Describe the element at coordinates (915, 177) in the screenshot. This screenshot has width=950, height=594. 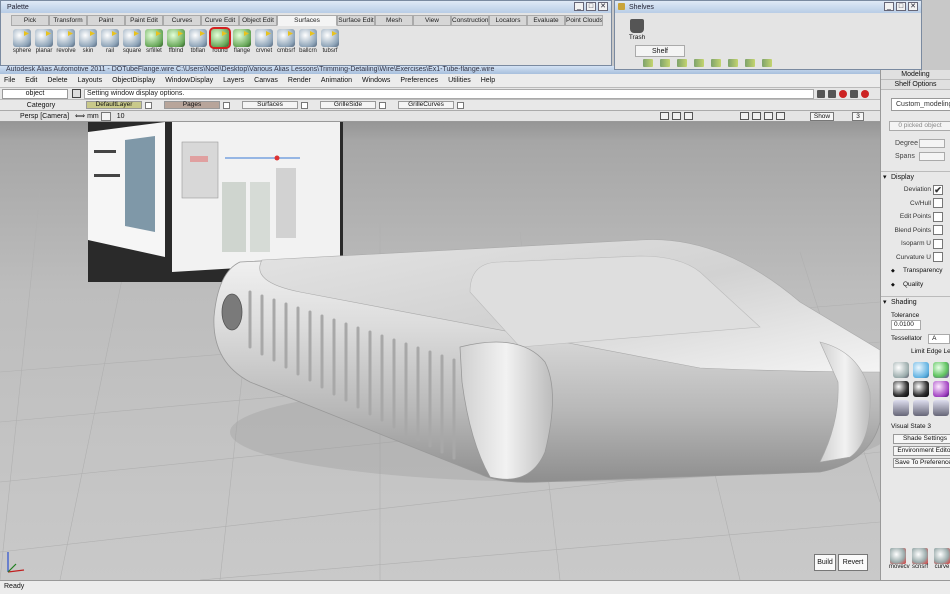
I see `display-section: Display` at that location.